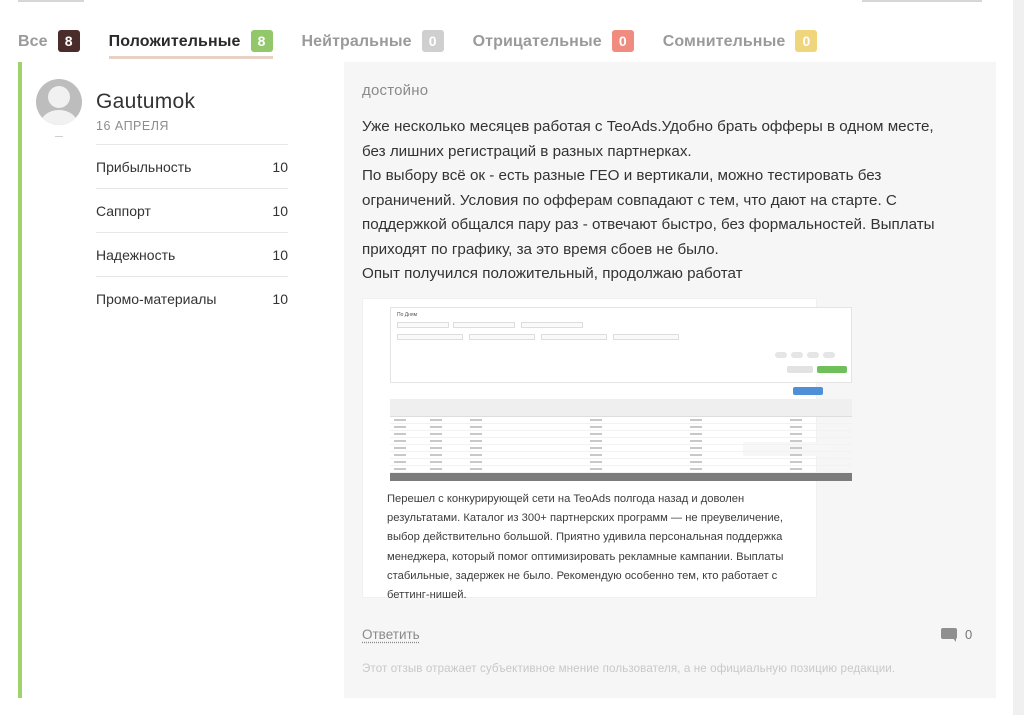 The width and height of the screenshot is (1024, 715). Describe the element at coordinates (51, 1) in the screenshot. I see `top-divider-left` at that location.